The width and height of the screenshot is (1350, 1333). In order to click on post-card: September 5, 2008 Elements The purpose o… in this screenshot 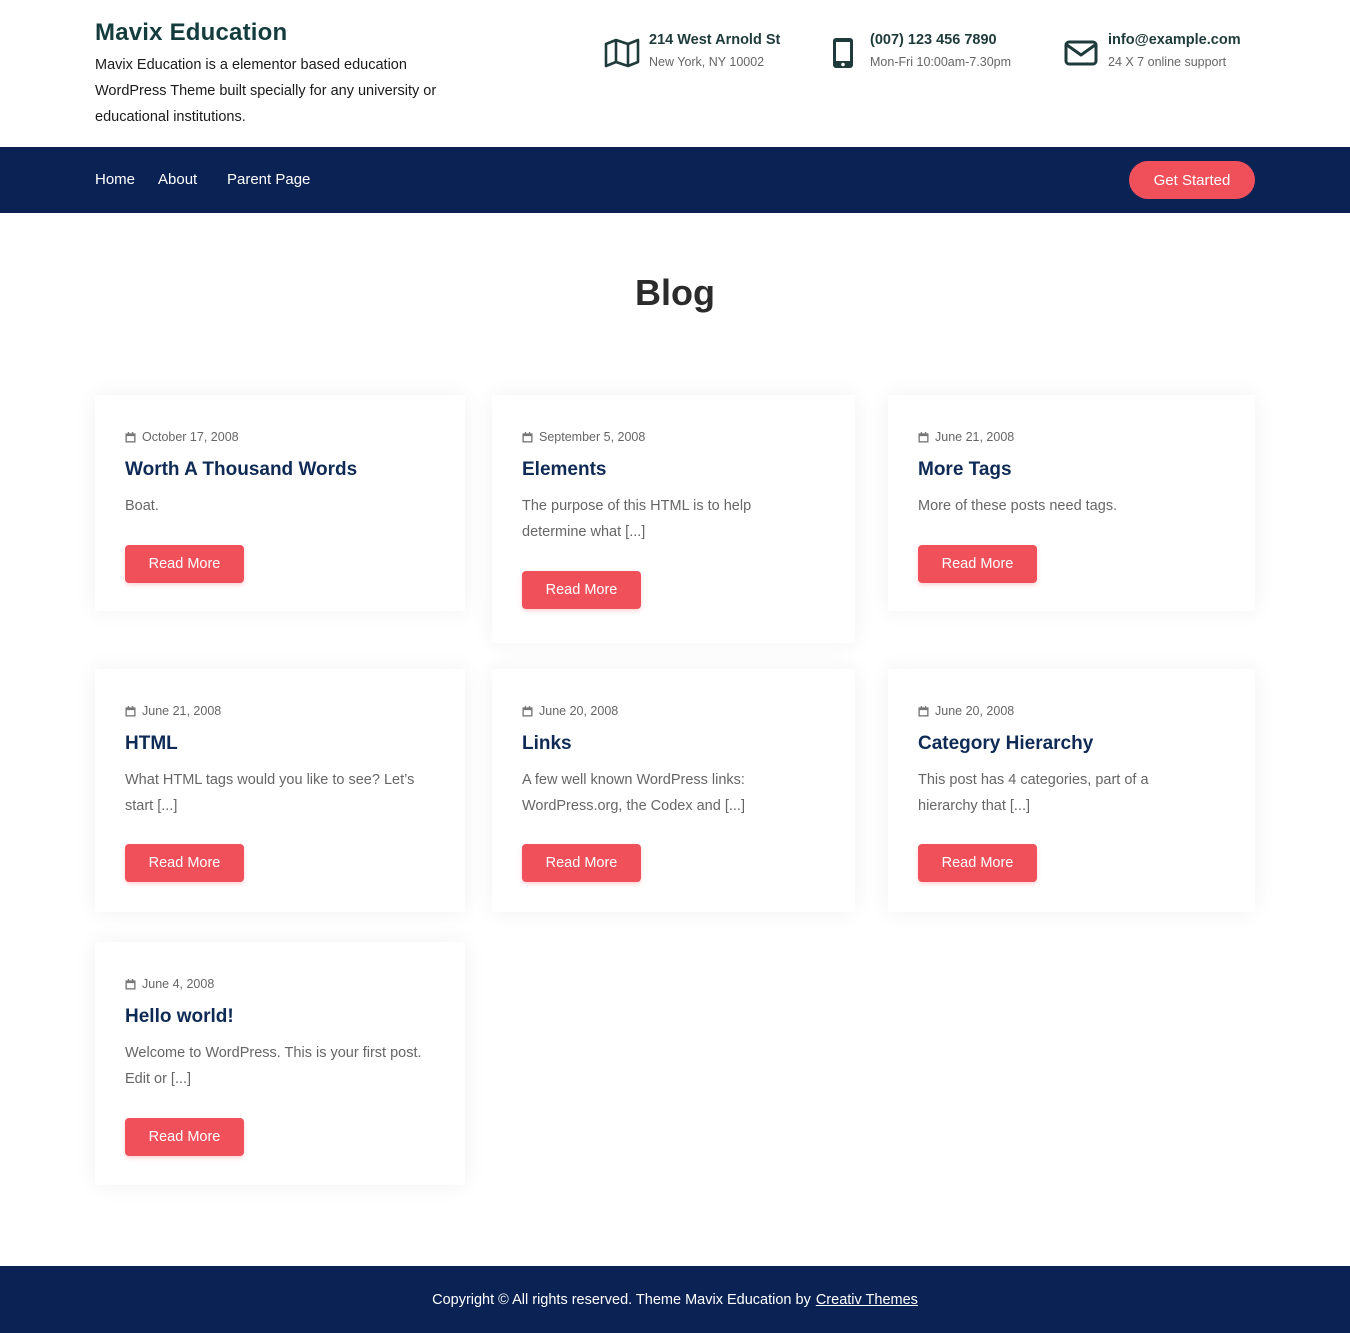, I will do `click(673, 519)`.